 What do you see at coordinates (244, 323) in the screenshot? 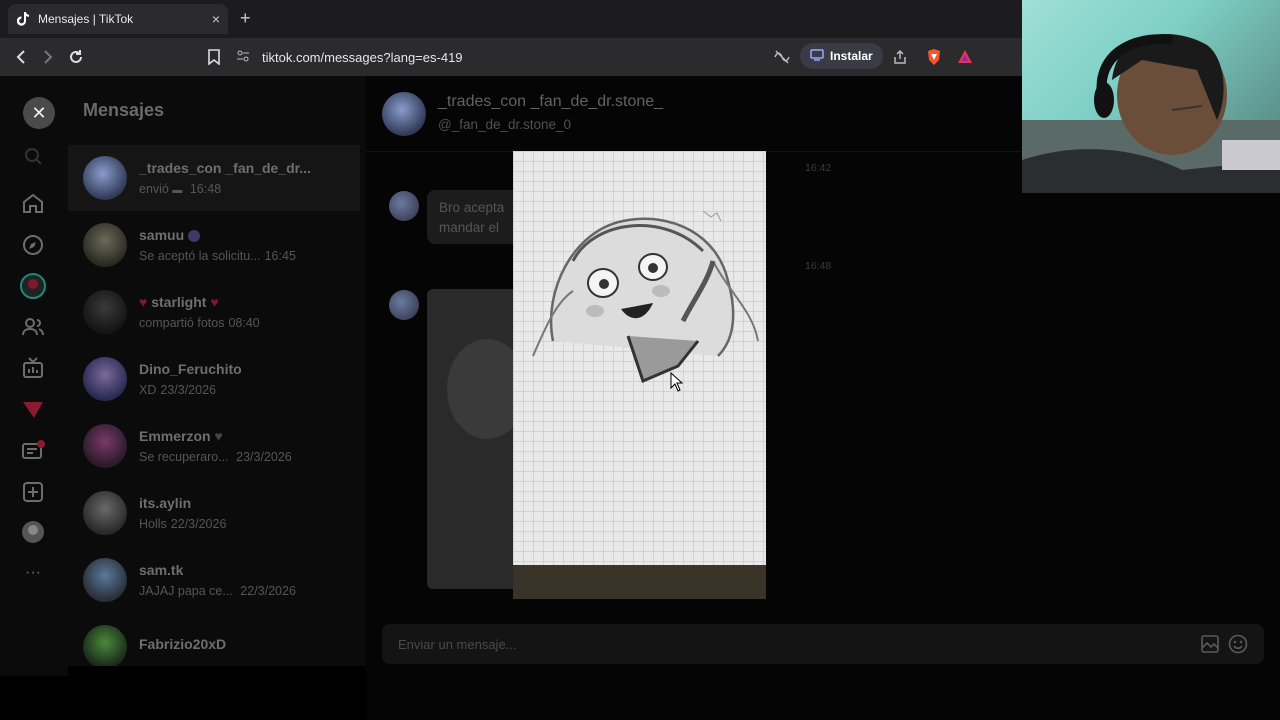
I see `conversation-time: 08:40` at bounding box center [244, 323].